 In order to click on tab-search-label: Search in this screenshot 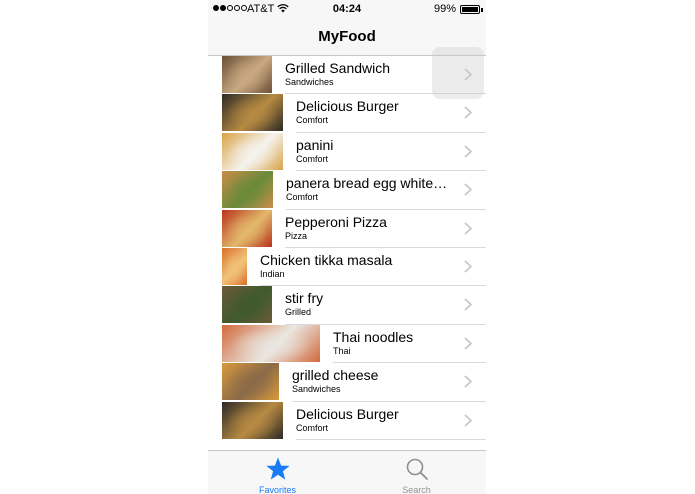, I will do `click(416, 489)`.